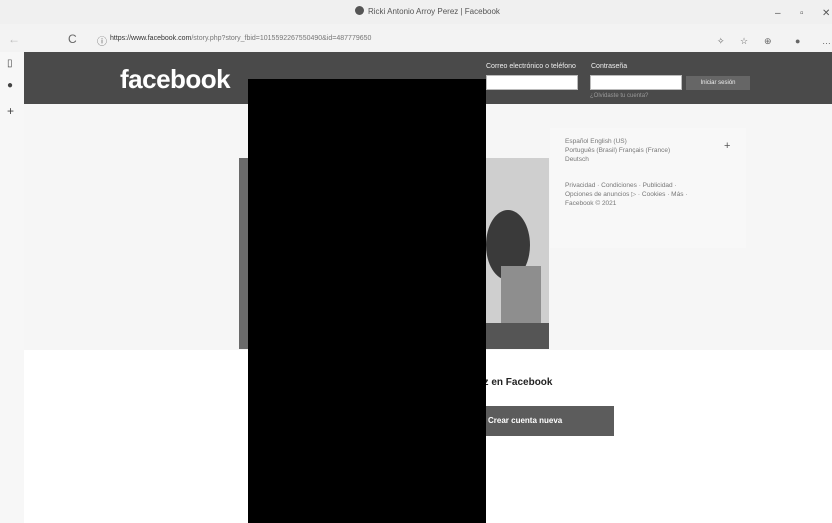 This screenshot has width=832, height=523. Describe the element at coordinates (359, 10) in the screenshot. I see `facebook-favicon-icon` at that location.